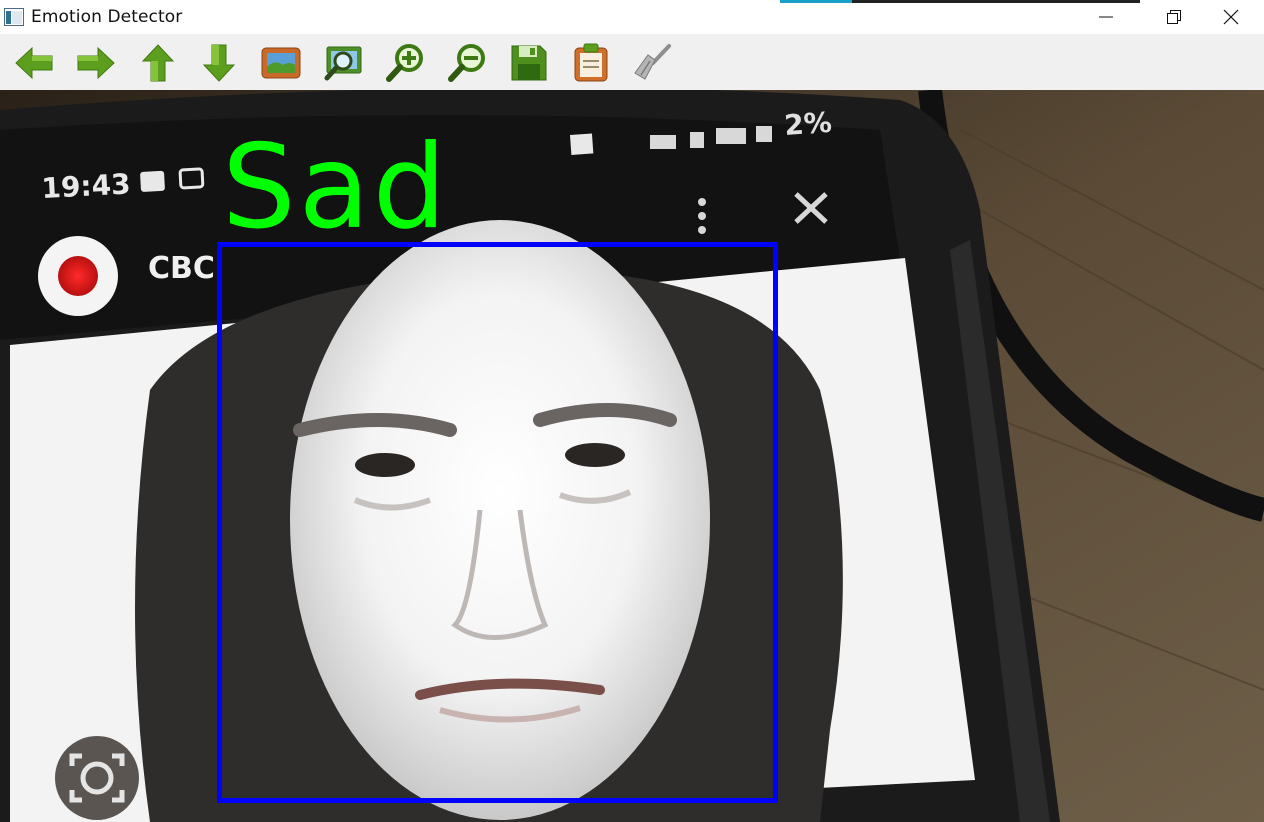 The width and height of the screenshot is (1264, 822). I want to click on minimize-button, so click(1106, 17).